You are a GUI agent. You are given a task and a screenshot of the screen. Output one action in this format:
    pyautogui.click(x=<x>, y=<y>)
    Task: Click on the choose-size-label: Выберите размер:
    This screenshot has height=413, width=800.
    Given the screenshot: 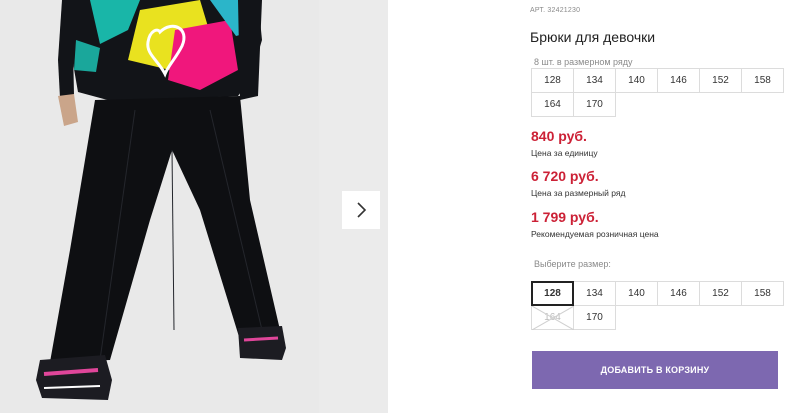 What is the action you would take?
    pyautogui.click(x=572, y=264)
    